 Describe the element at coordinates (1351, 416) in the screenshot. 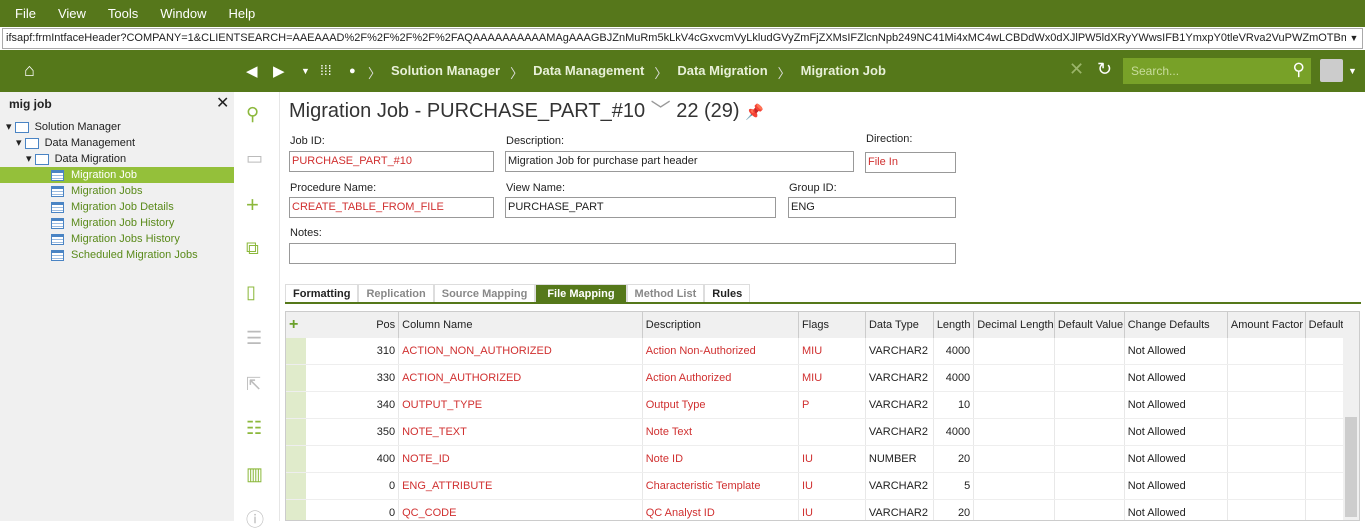

I see `vertical-scrollbar` at that location.